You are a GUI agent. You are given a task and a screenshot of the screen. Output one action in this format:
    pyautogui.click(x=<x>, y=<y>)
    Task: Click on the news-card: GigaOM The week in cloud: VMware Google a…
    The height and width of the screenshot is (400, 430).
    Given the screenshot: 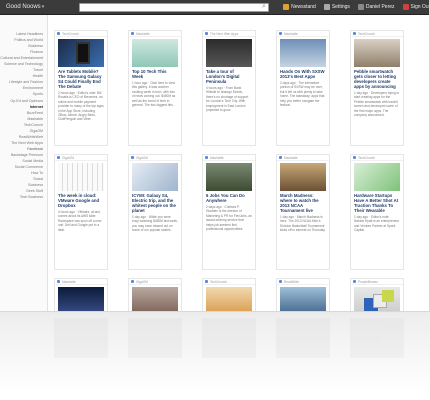 What is the action you would take?
    pyautogui.click(x=81, y=212)
    